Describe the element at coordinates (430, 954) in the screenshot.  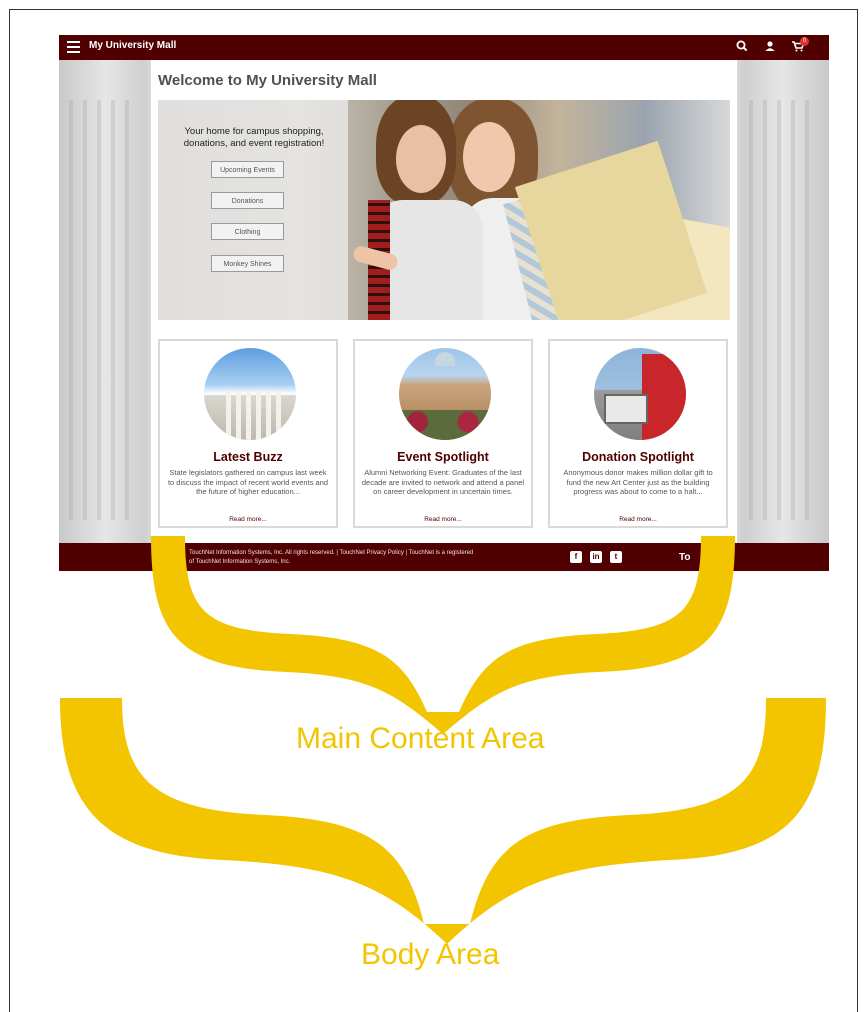
I see `body-area-label: Body Area` at that location.